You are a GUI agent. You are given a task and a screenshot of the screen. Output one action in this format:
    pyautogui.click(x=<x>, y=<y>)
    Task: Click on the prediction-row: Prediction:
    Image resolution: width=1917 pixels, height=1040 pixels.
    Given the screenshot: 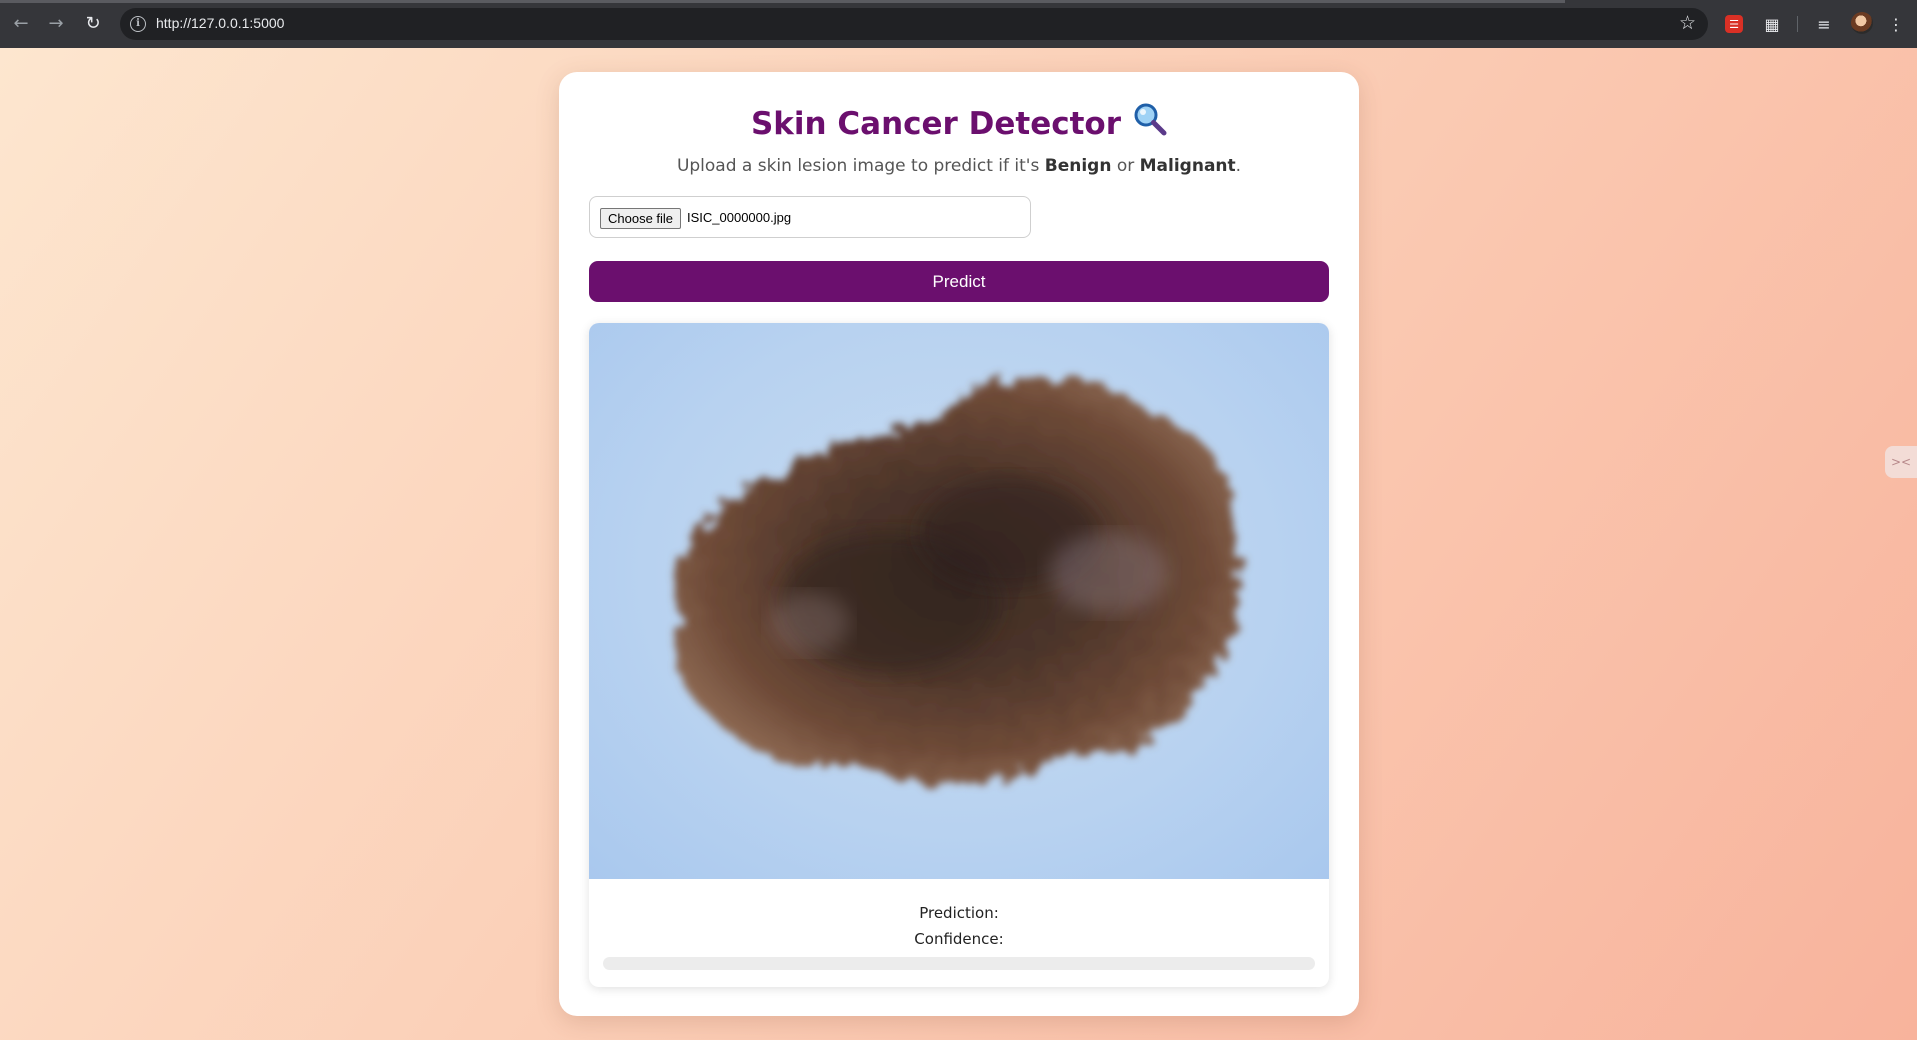 What is the action you would take?
    pyautogui.click(x=959, y=913)
    